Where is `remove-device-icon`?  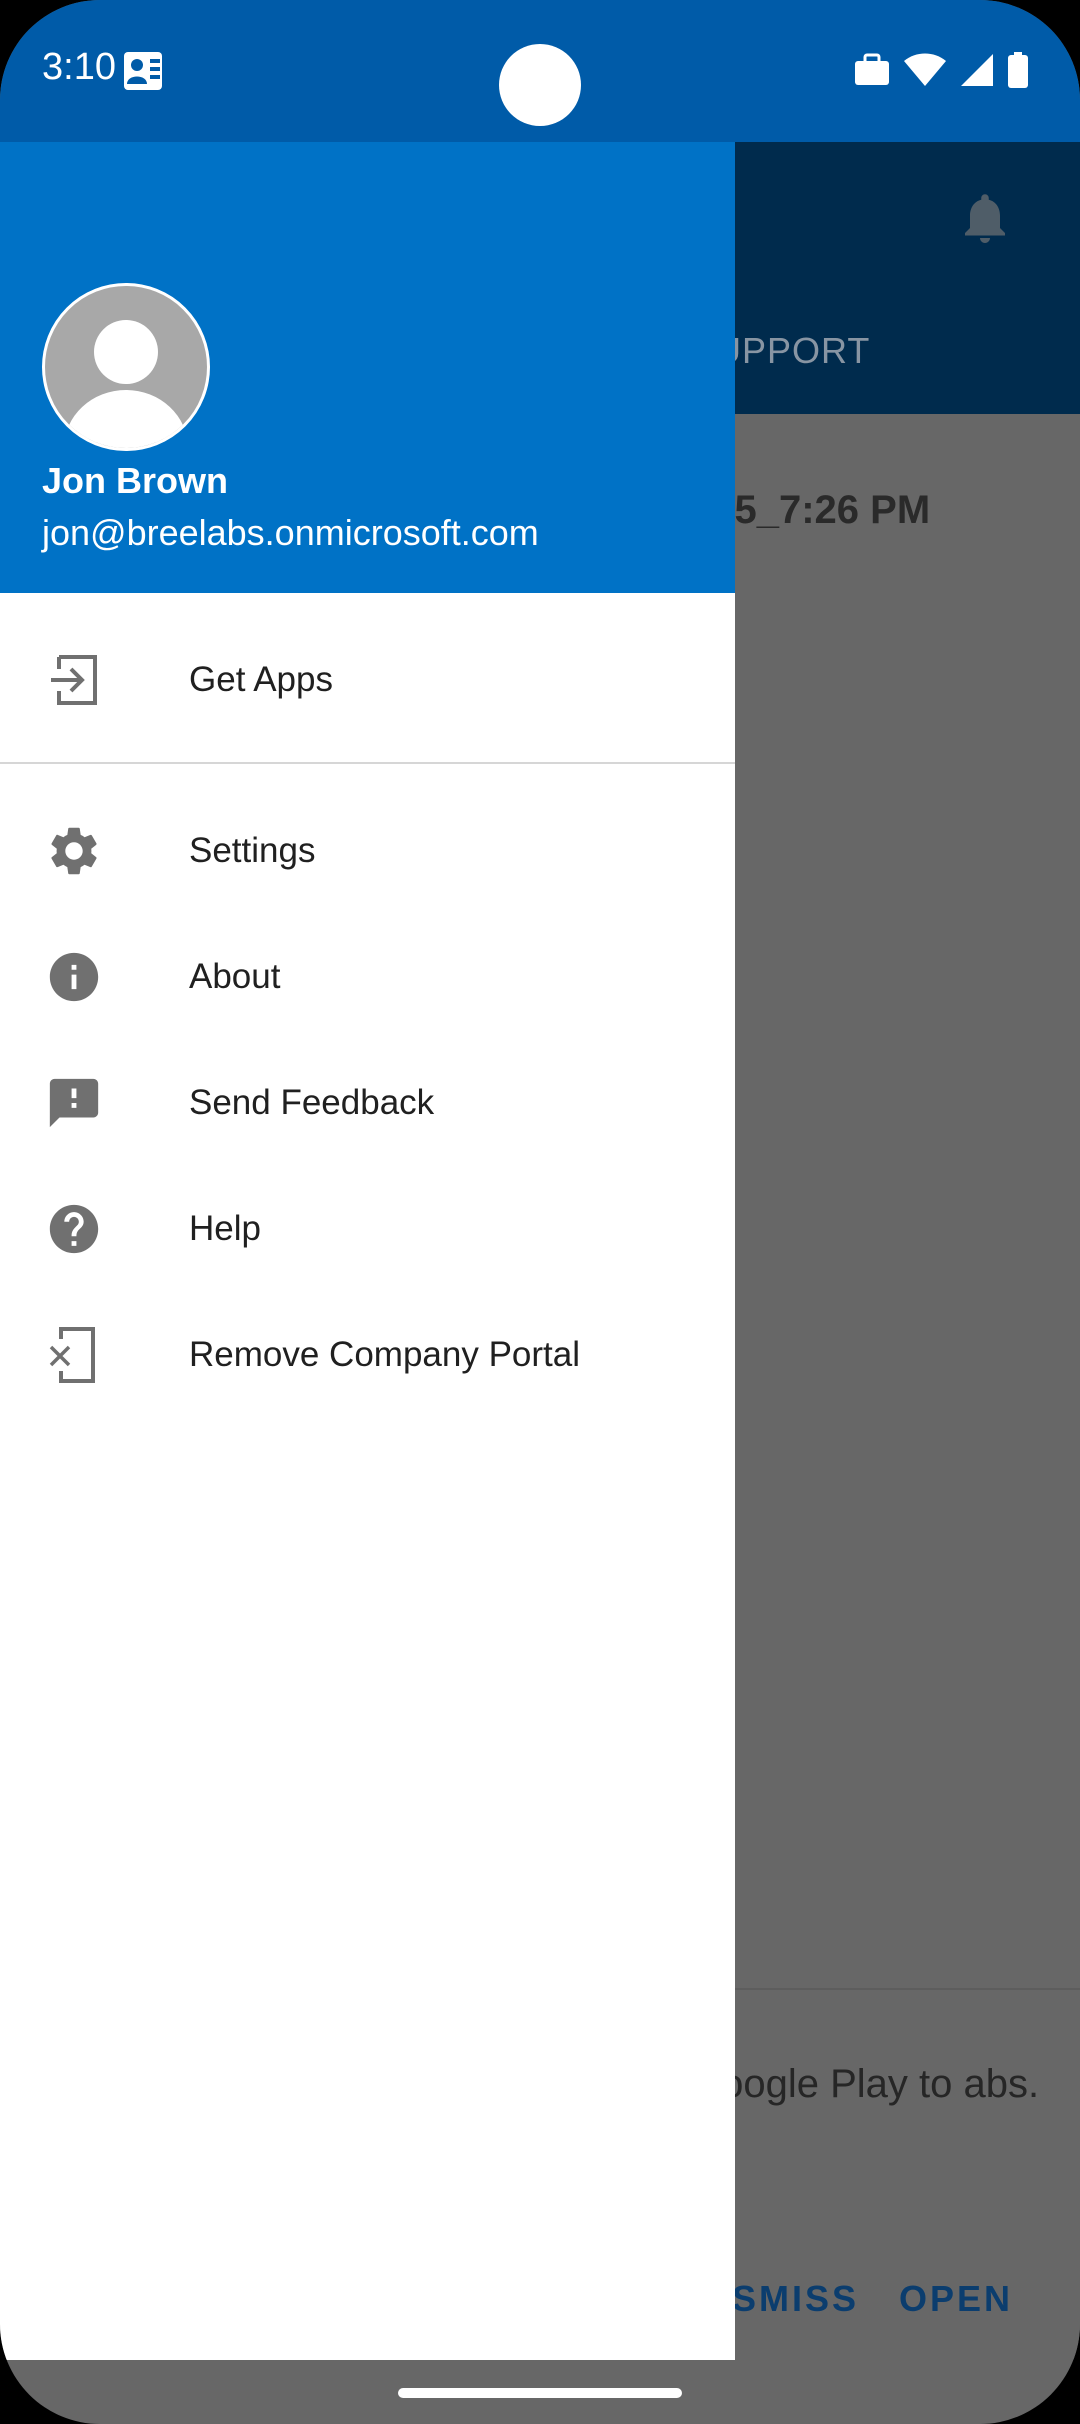 remove-device-icon is located at coordinates (74, 1355).